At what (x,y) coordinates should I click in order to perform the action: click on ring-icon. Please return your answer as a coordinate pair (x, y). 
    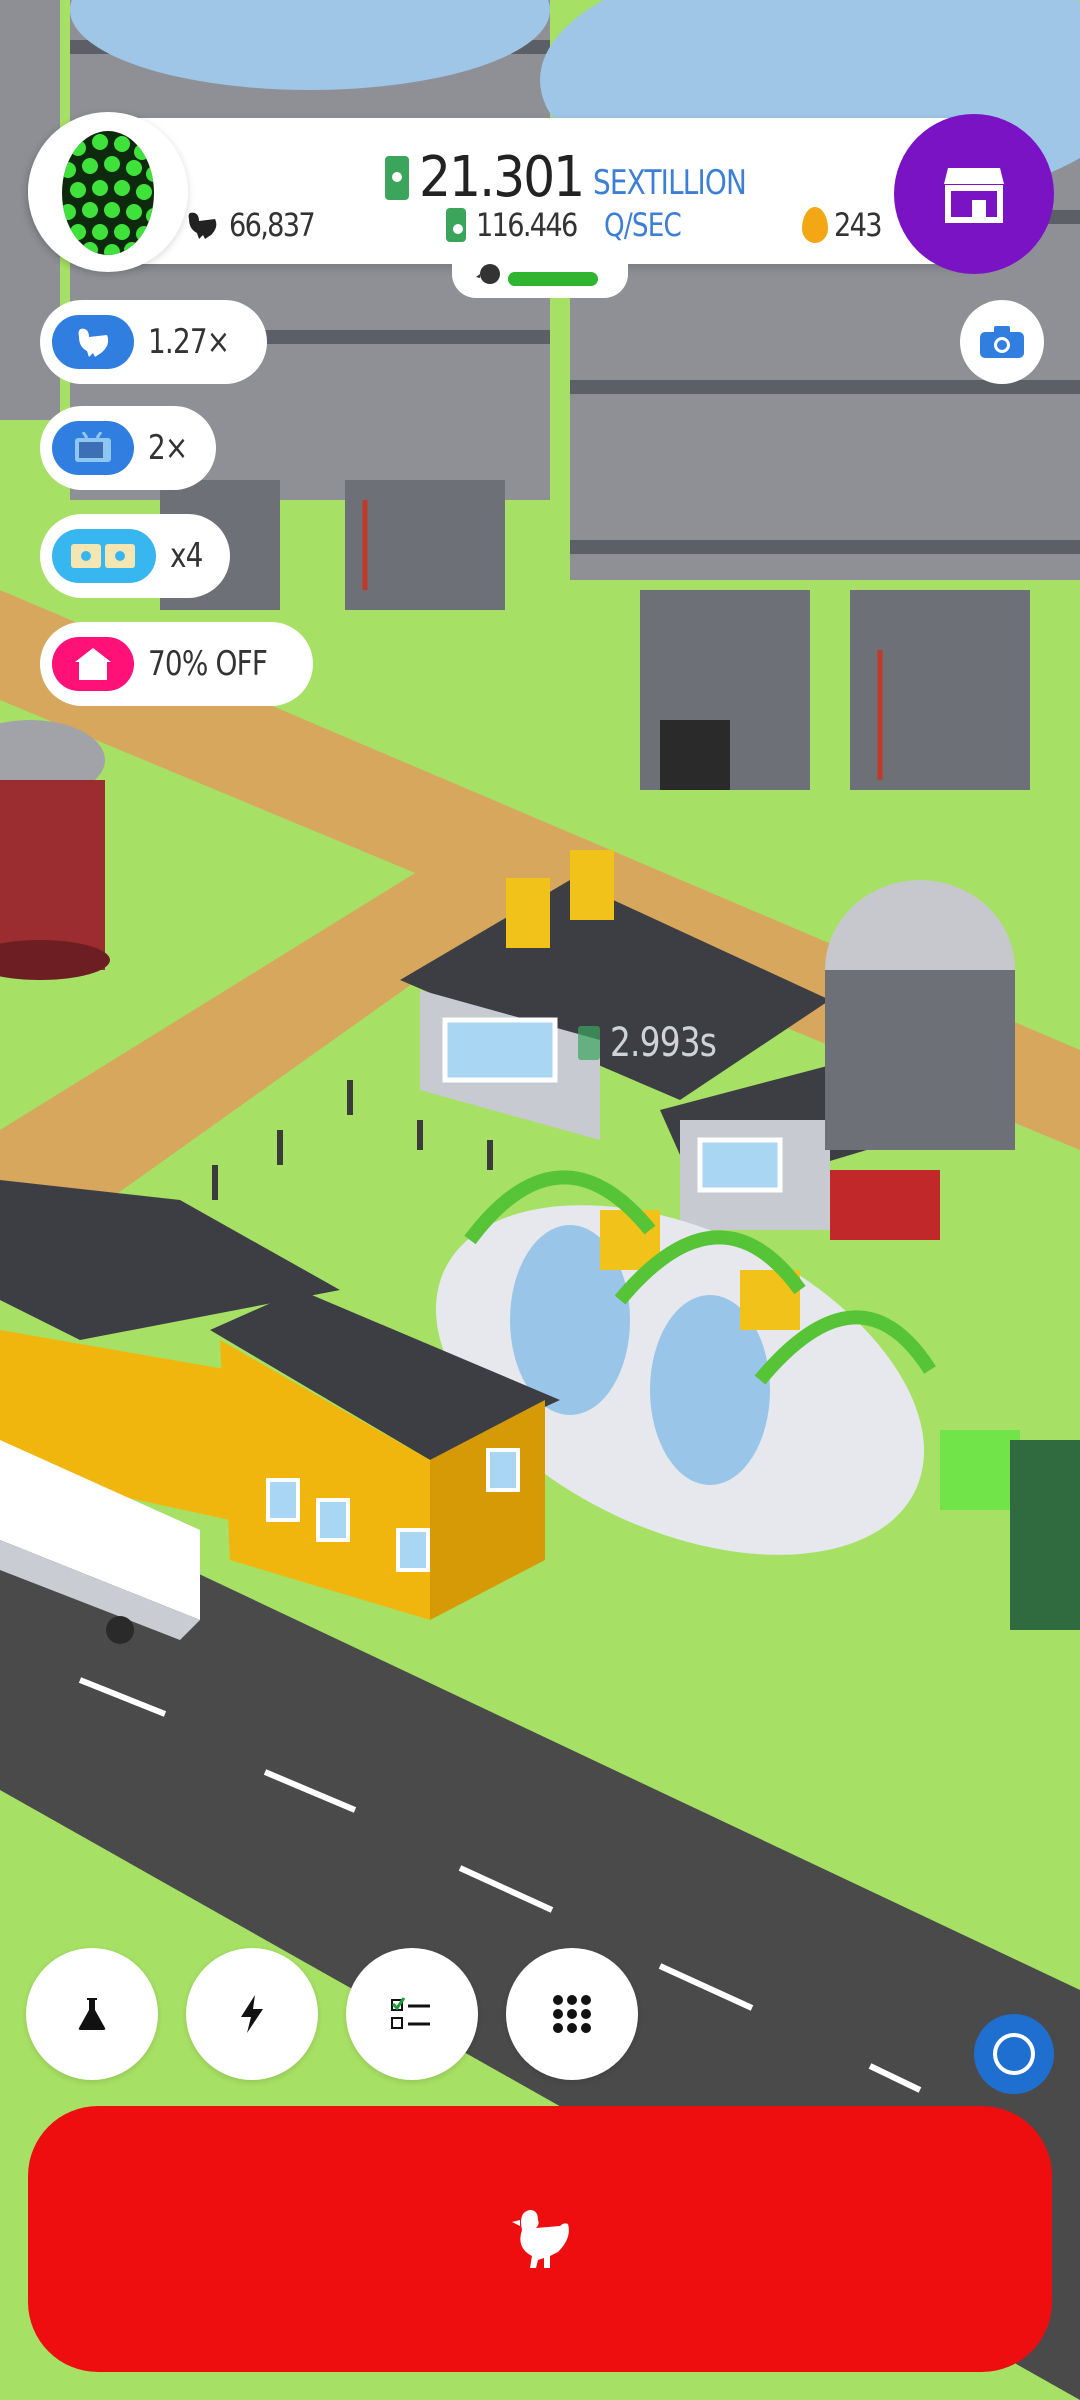
    Looking at the image, I should click on (1014, 2054).